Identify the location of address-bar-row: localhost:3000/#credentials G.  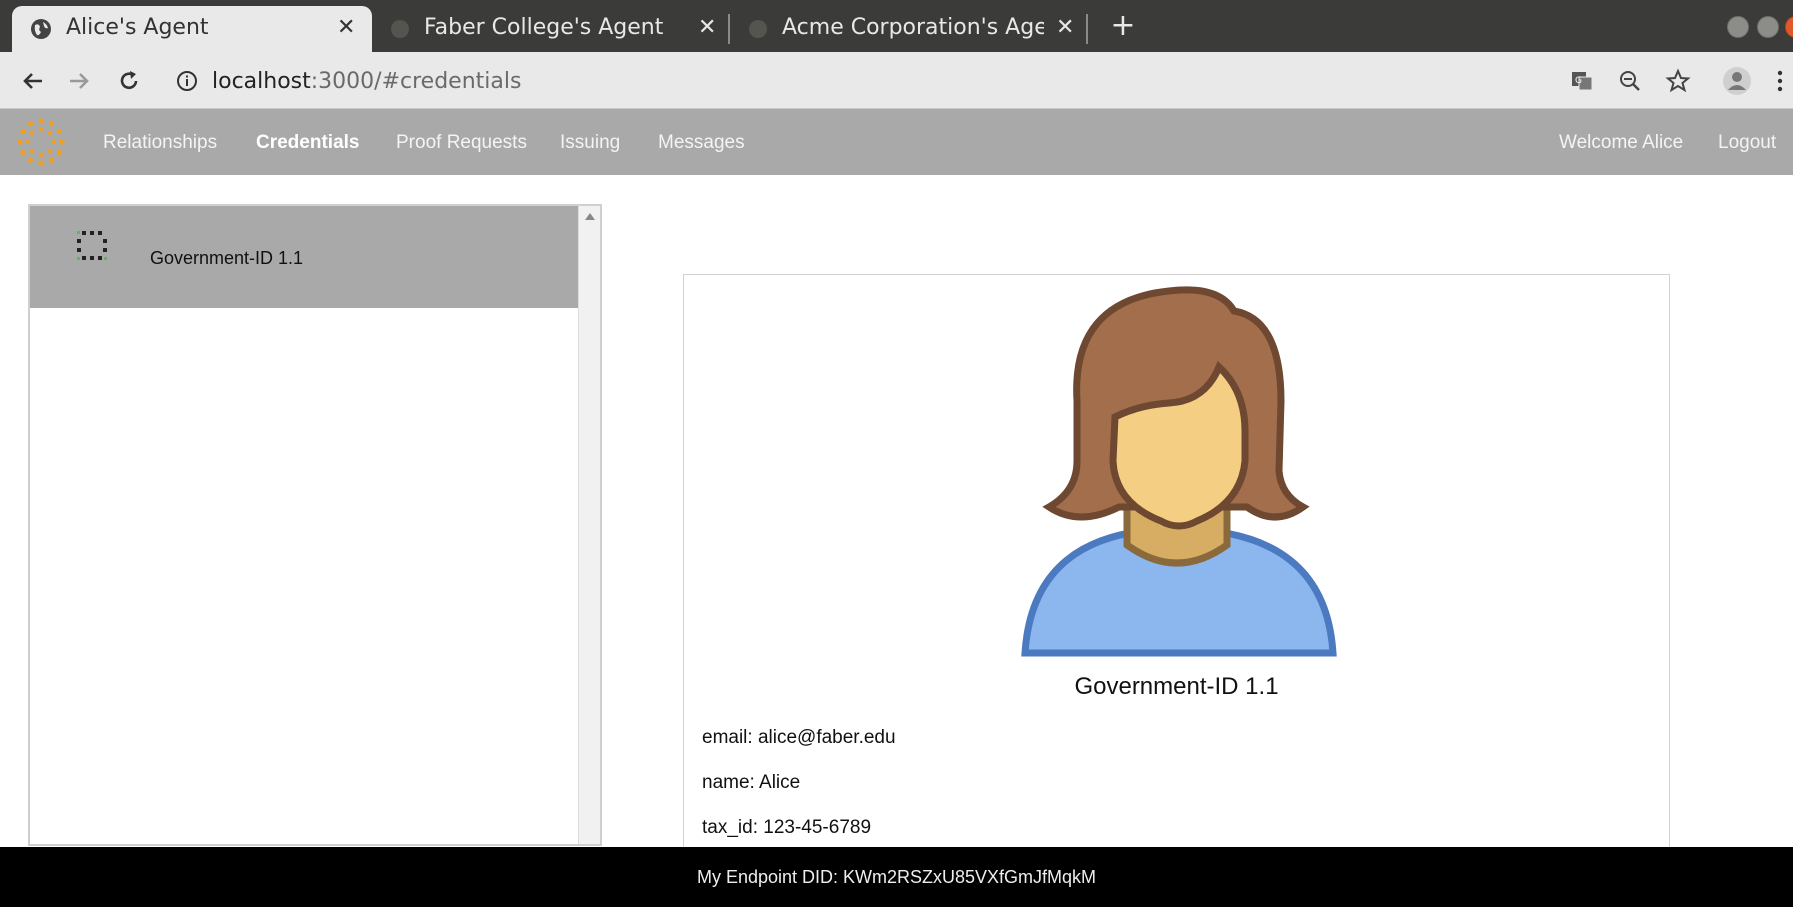
(896, 80).